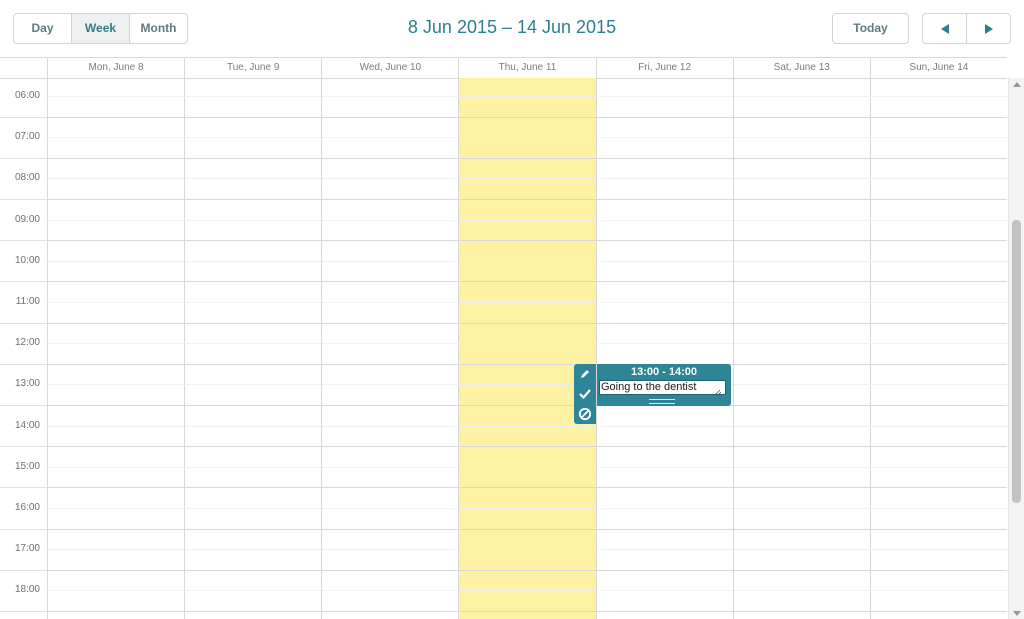  I want to click on nav-buttons, so click(966, 28).